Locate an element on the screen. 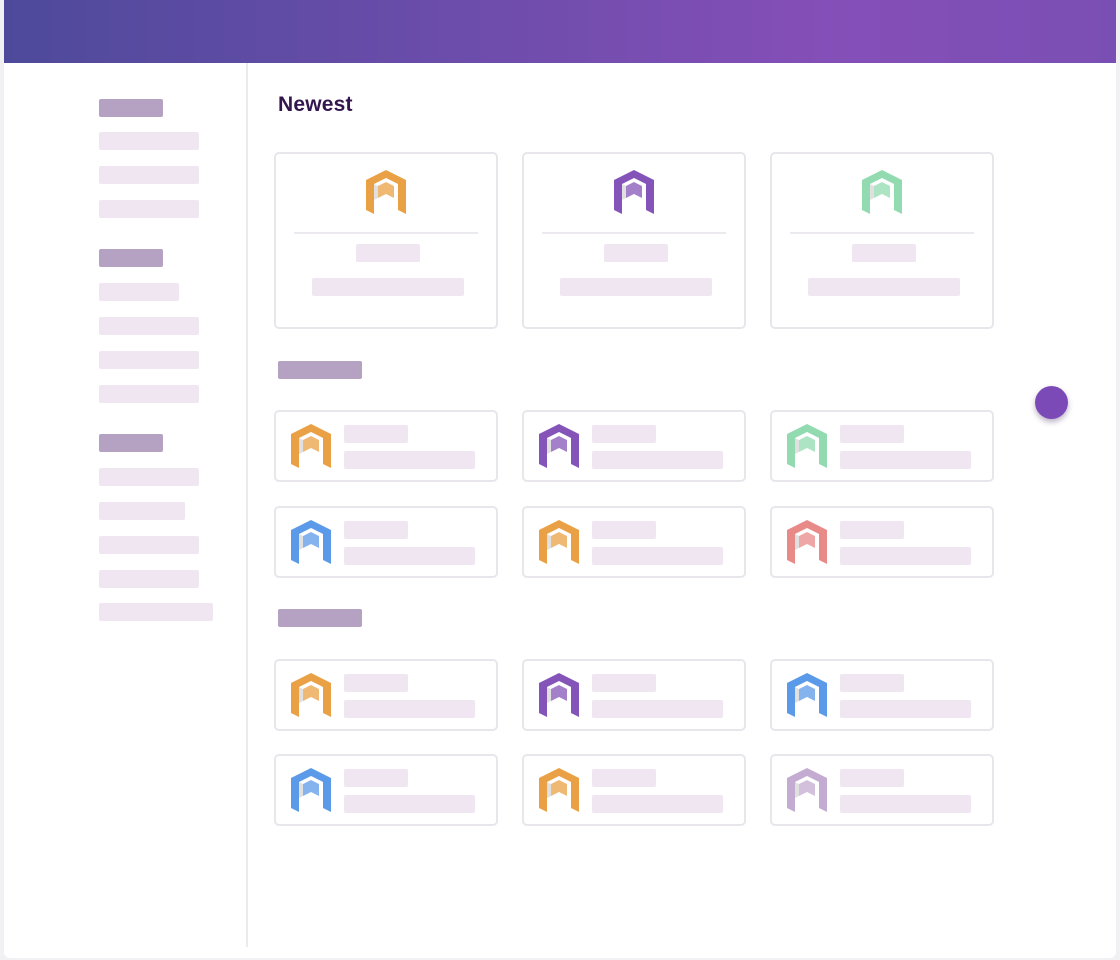 The image size is (1120, 960). sidebar-divider is located at coordinates (247, 505).